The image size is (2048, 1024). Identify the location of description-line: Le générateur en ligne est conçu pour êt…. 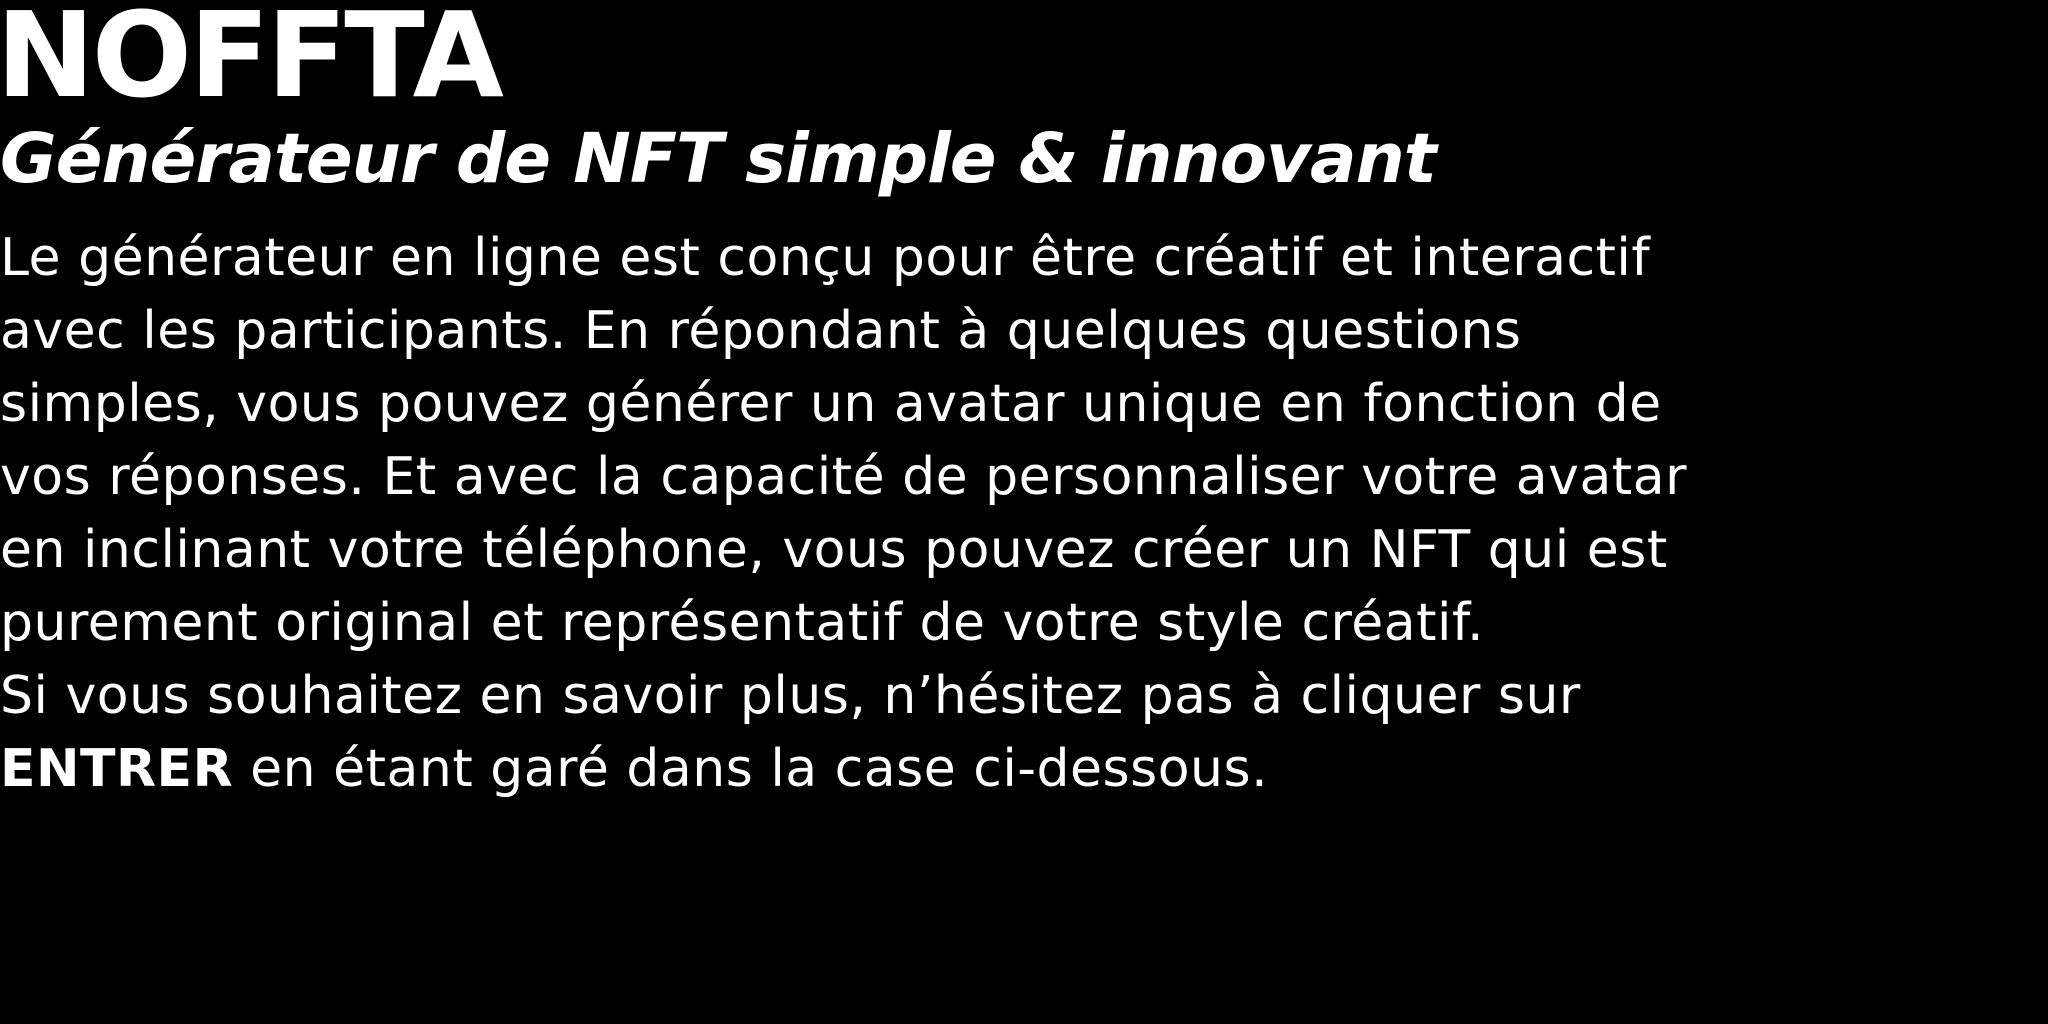
(825, 258).